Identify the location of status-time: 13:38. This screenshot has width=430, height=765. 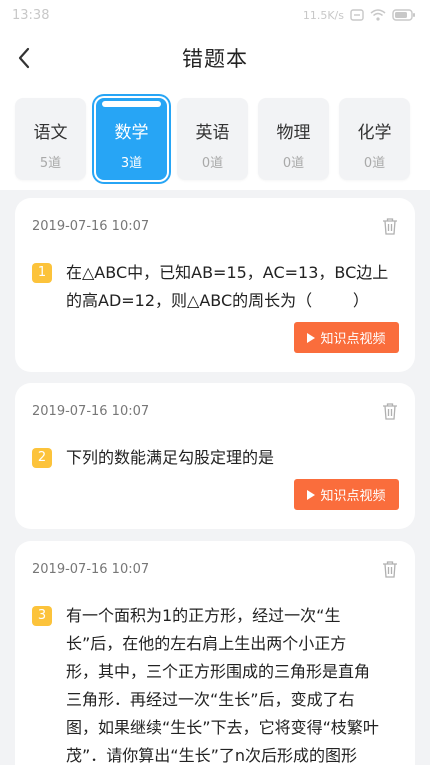
(31, 15).